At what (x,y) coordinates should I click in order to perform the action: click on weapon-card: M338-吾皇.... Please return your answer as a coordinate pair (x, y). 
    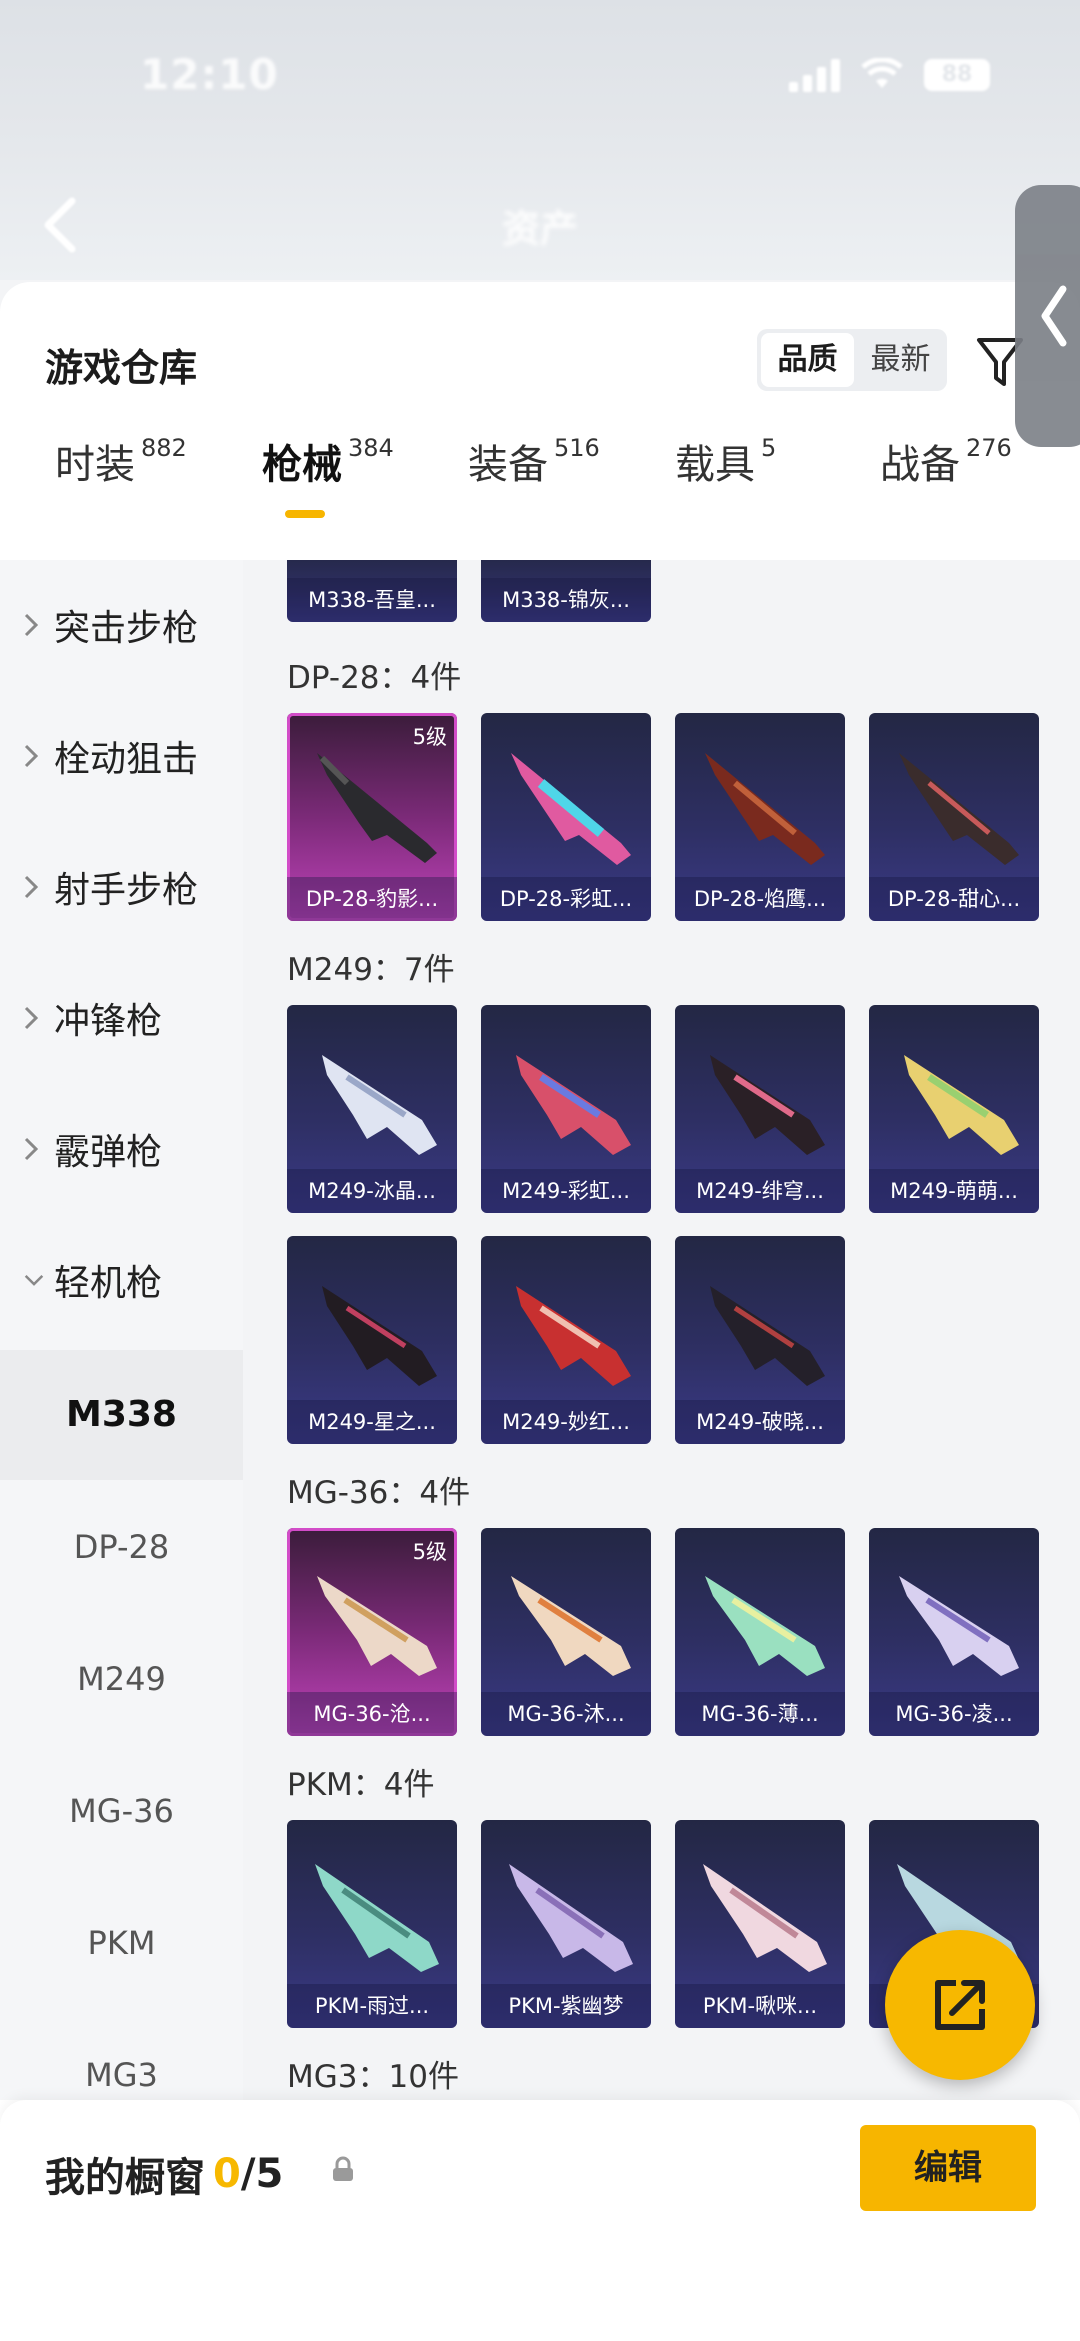
    Looking at the image, I should click on (372, 591).